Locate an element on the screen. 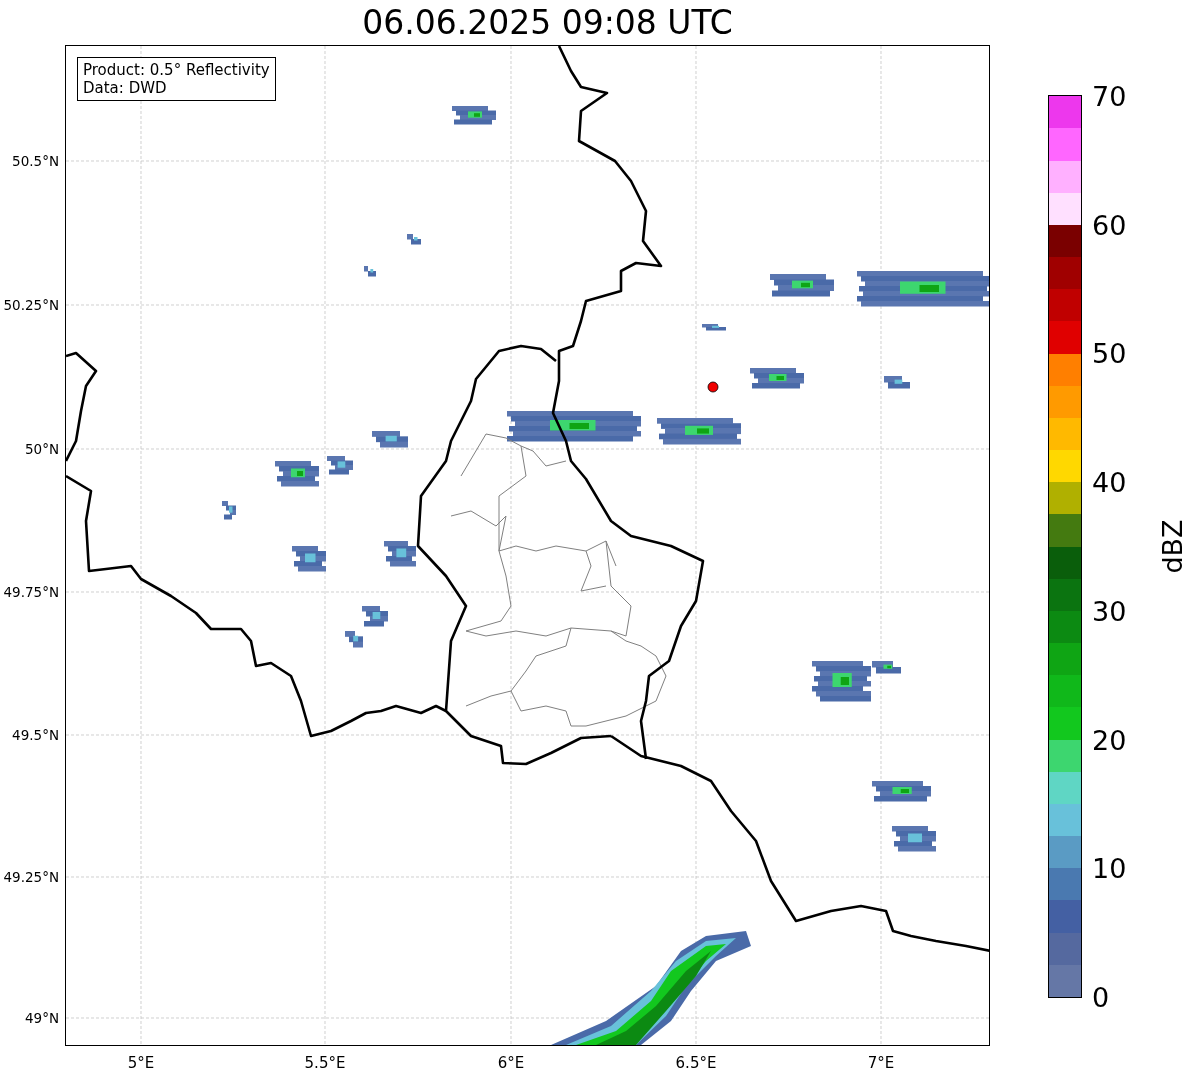  scale-tick-label: 20 is located at coordinates (1109, 740).